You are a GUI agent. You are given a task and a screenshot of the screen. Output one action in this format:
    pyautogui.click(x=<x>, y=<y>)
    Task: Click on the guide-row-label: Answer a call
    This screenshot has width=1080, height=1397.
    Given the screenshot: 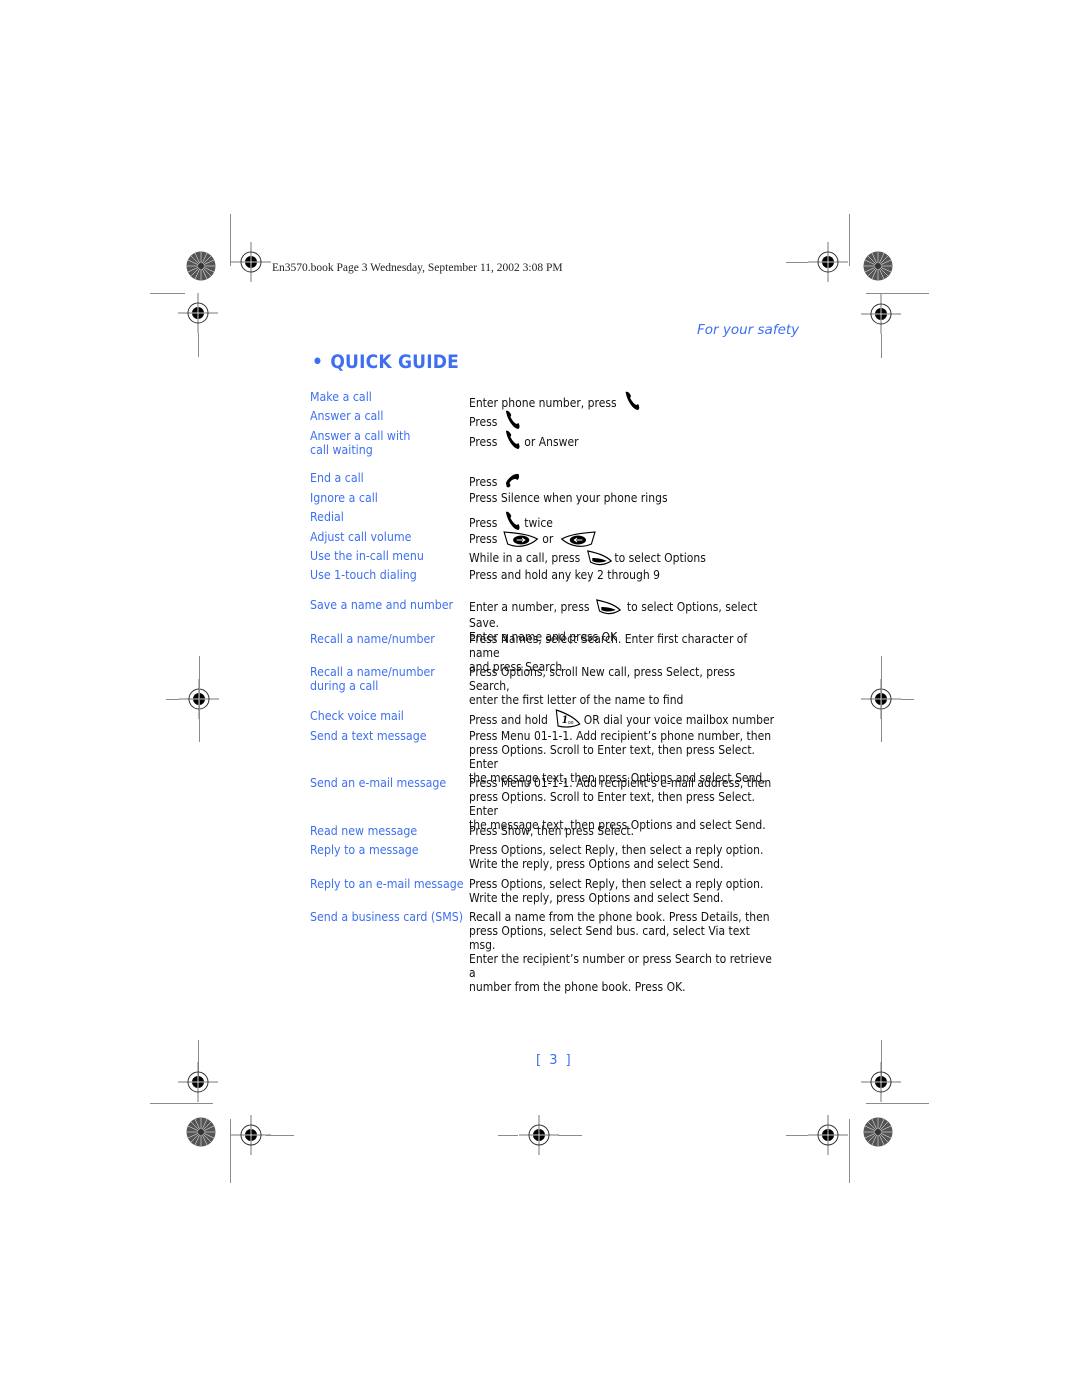 What is the action you would take?
    pyautogui.click(x=347, y=416)
    